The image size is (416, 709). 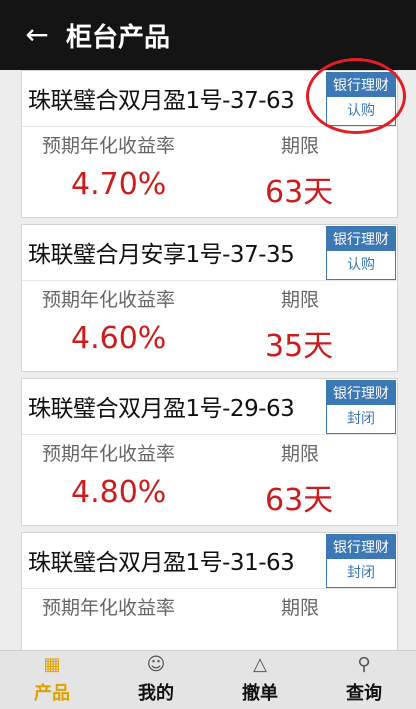 What do you see at coordinates (37, 35) in the screenshot?
I see `back-arrow-icon: ←` at bounding box center [37, 35].